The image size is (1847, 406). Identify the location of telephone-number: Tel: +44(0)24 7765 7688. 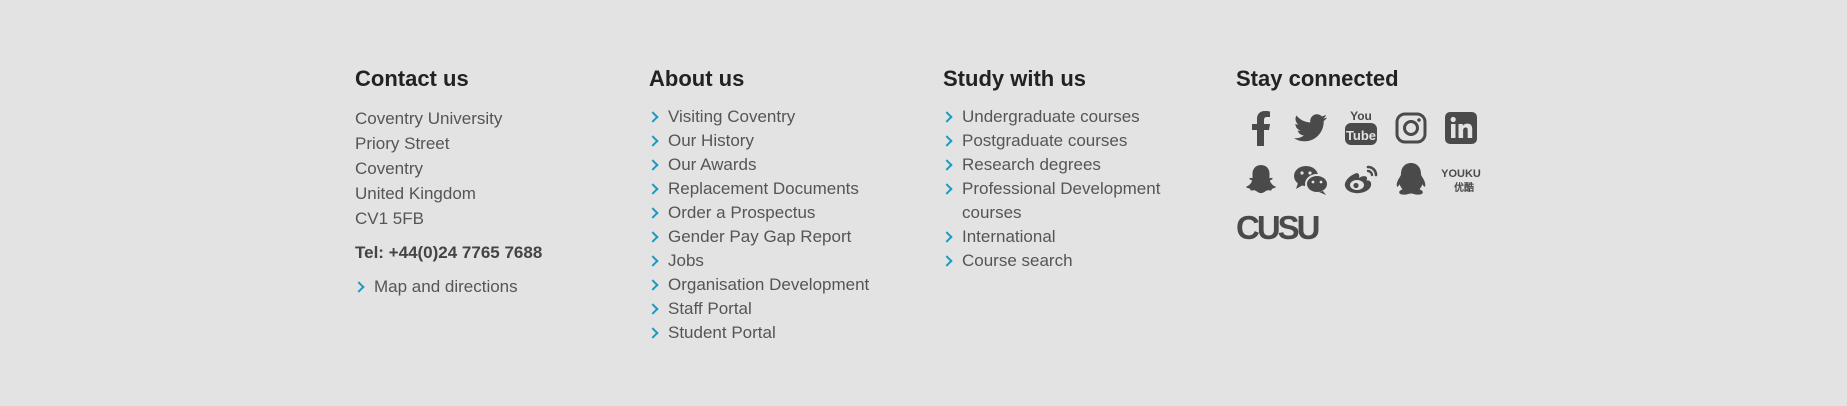
(449, 252).